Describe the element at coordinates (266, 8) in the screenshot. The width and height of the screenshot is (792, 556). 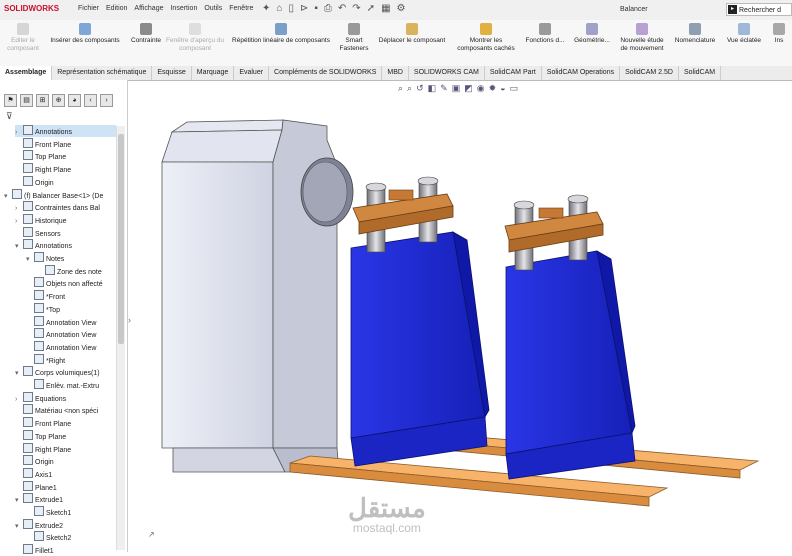
I see `pin-icon: ✦` at that location.